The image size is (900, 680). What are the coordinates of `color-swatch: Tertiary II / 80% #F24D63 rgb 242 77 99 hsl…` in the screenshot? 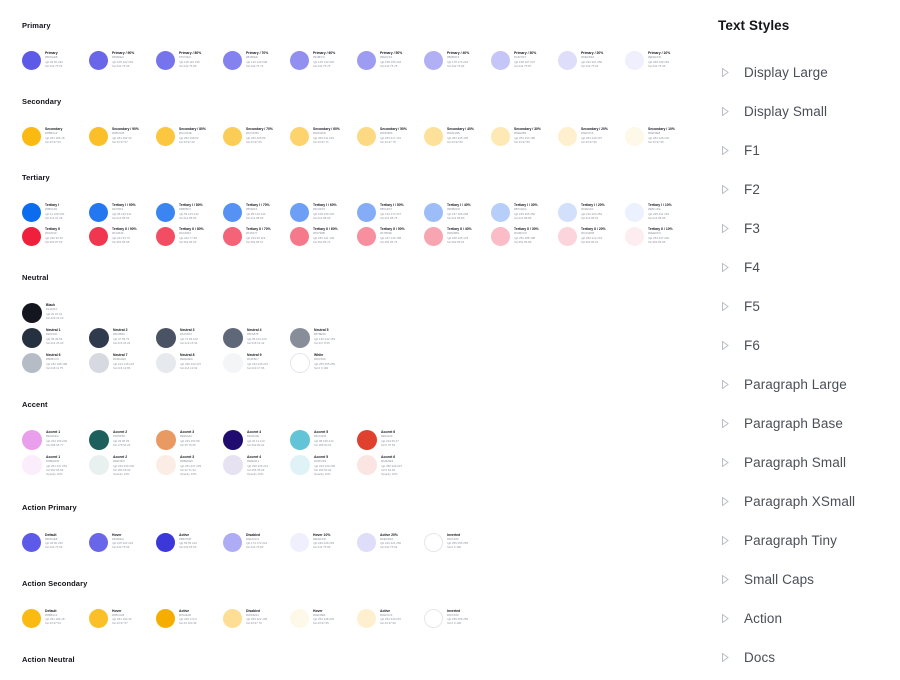 It's located at (189, 236).